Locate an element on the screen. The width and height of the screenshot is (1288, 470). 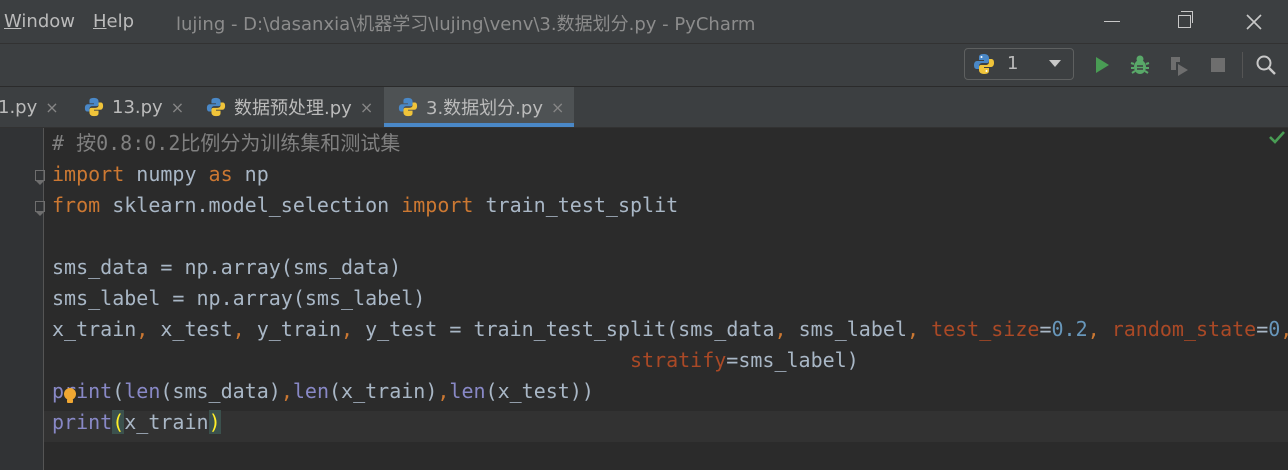
tab-data-split-py: 3.数据划分.py × is located at coordinates (479, 107).